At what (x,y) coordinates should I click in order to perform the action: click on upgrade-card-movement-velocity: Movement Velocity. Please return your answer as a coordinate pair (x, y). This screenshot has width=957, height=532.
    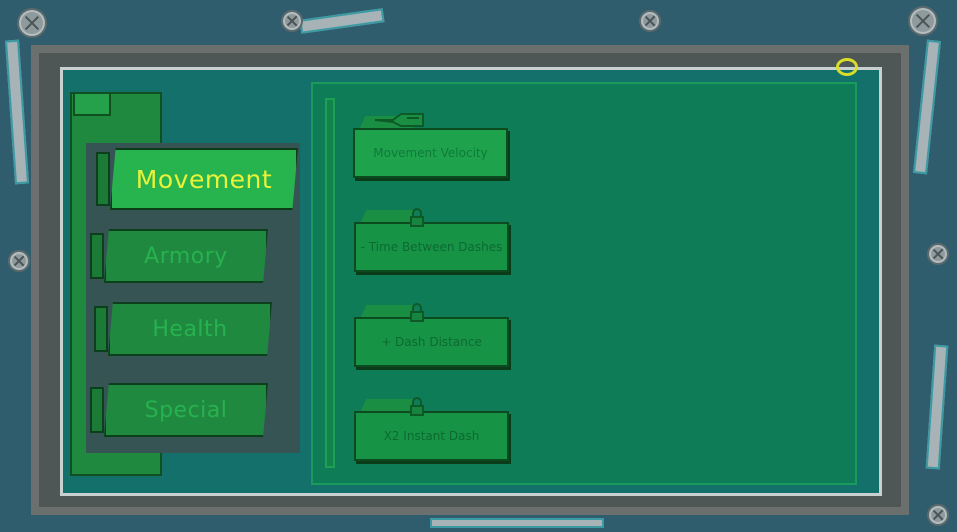
    Looking at the image, I should click on (430, 145).